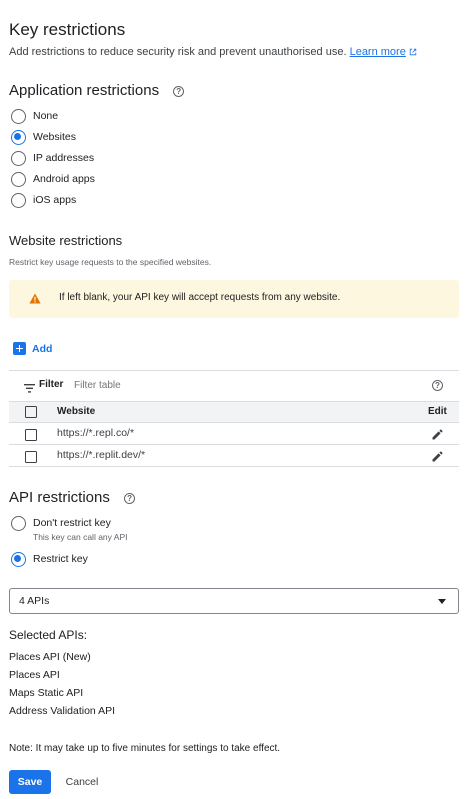 The width and height of the screenshot is (468, 799). I want to click on api-restrictions-title: API restrictions ?, so click(72, 497).